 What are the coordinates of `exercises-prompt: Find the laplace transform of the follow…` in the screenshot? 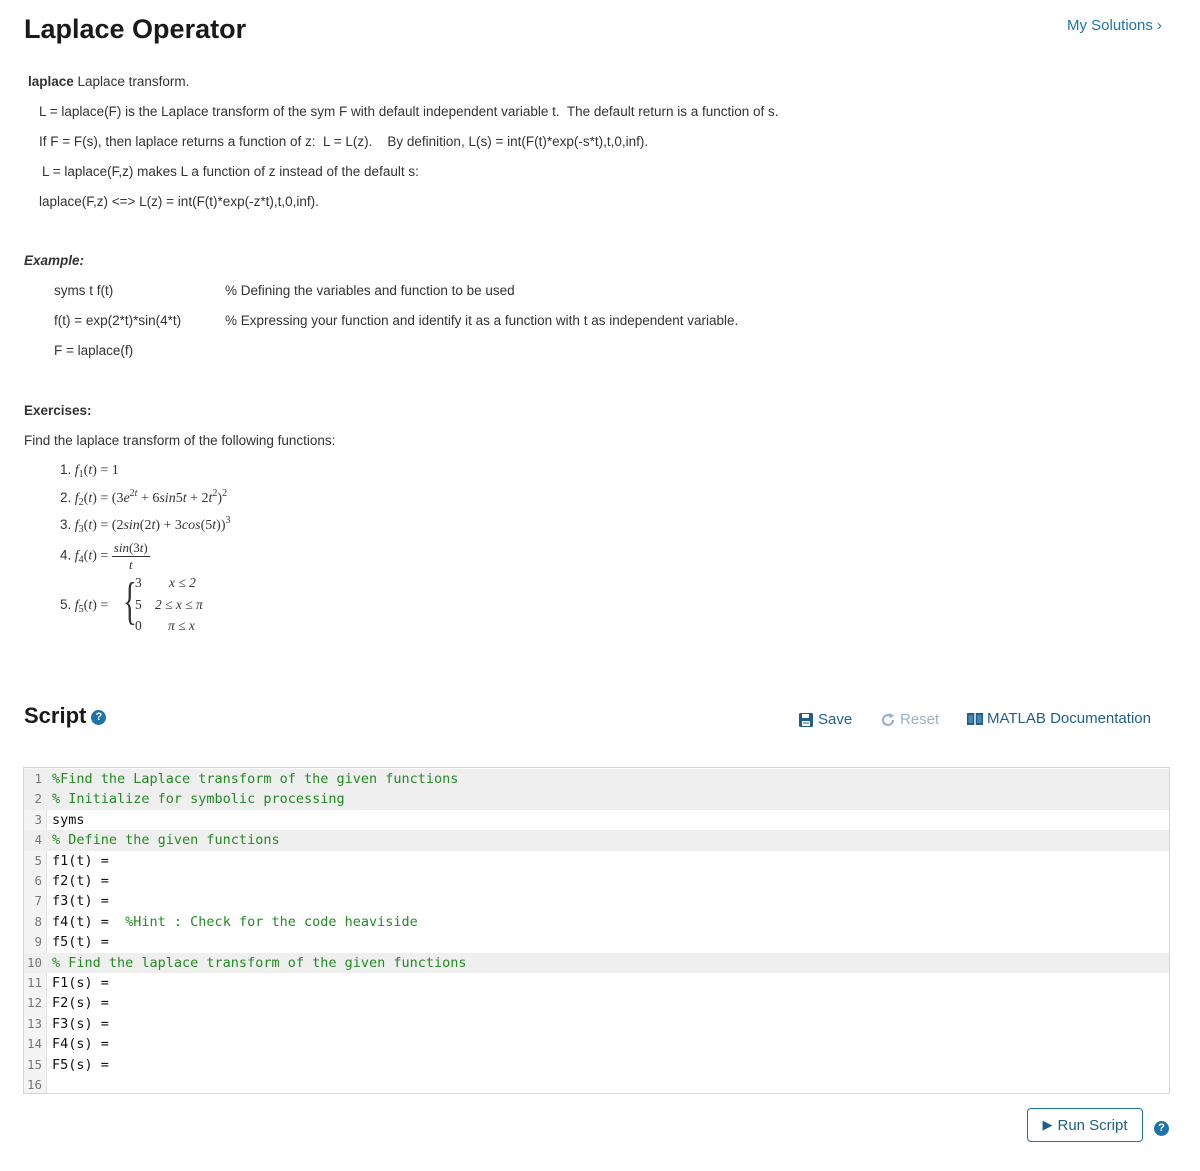 It's located at (180, 440).